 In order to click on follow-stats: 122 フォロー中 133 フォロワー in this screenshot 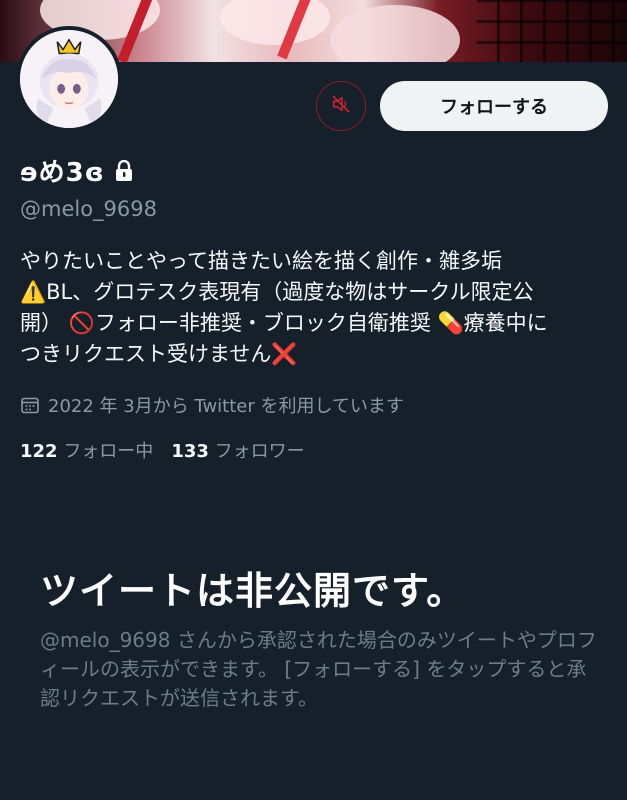, I will do `click(171, 450)`.